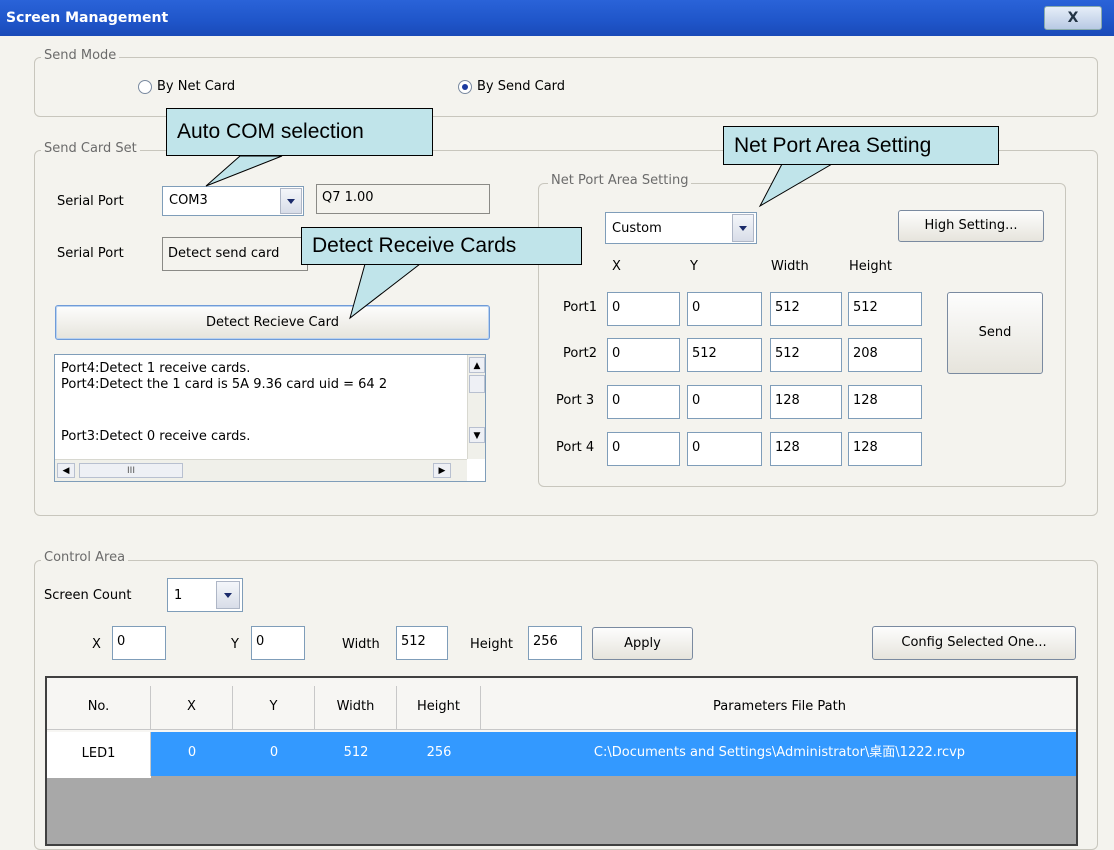 This screenshot has height=850, width=1114. What do you see at coordinates (724, 355) in the screenshot?
I see `port2-y-input: 512` at bounding box center [724, 355].